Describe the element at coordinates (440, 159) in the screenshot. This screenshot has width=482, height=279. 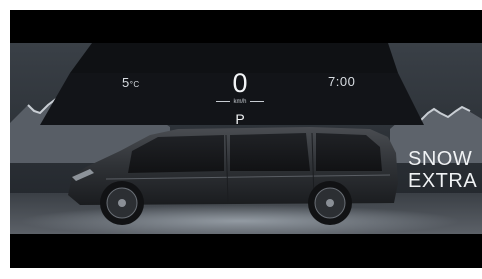
I see `drive-mode-line1: SNOW` at that location.